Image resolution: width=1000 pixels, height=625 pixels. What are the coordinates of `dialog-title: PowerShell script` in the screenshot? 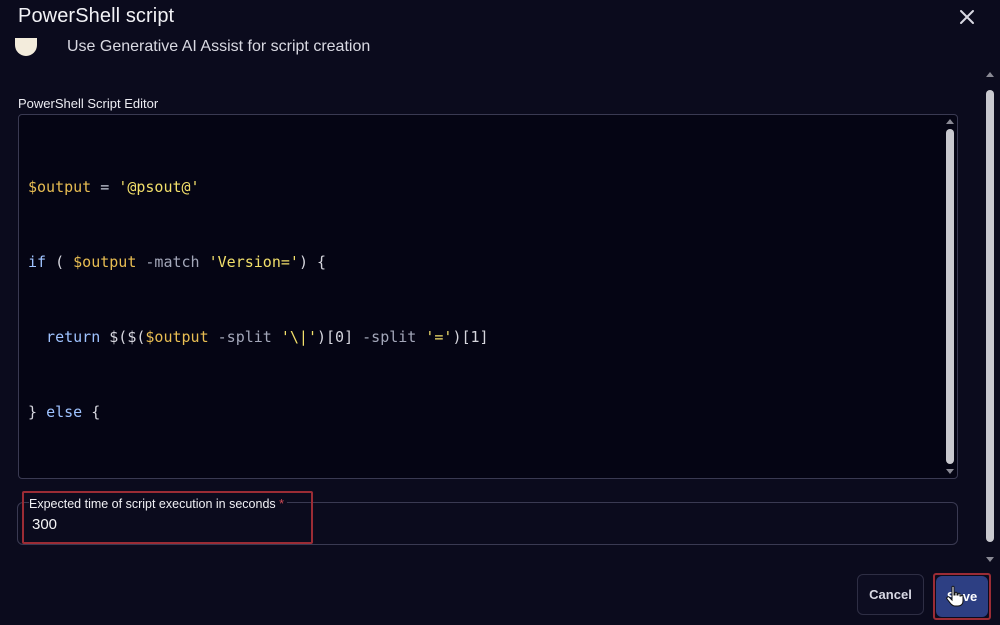 It's located at (96, 16).